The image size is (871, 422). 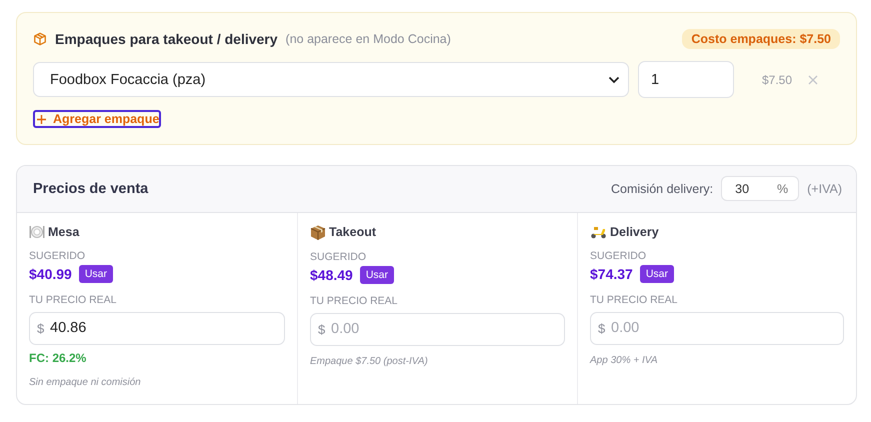 I want to click on suggested-price: $48.49, so click(x=331, y=274).